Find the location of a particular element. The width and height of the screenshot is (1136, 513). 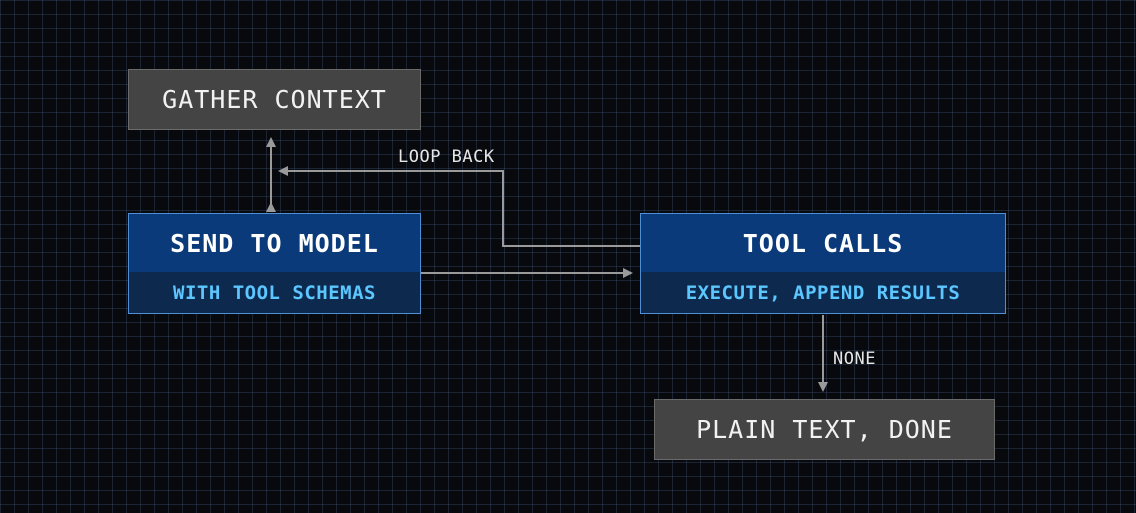

send-to-model-subtitle: WITH TOOL SCHEMAS is located at coordinates (274, 292).